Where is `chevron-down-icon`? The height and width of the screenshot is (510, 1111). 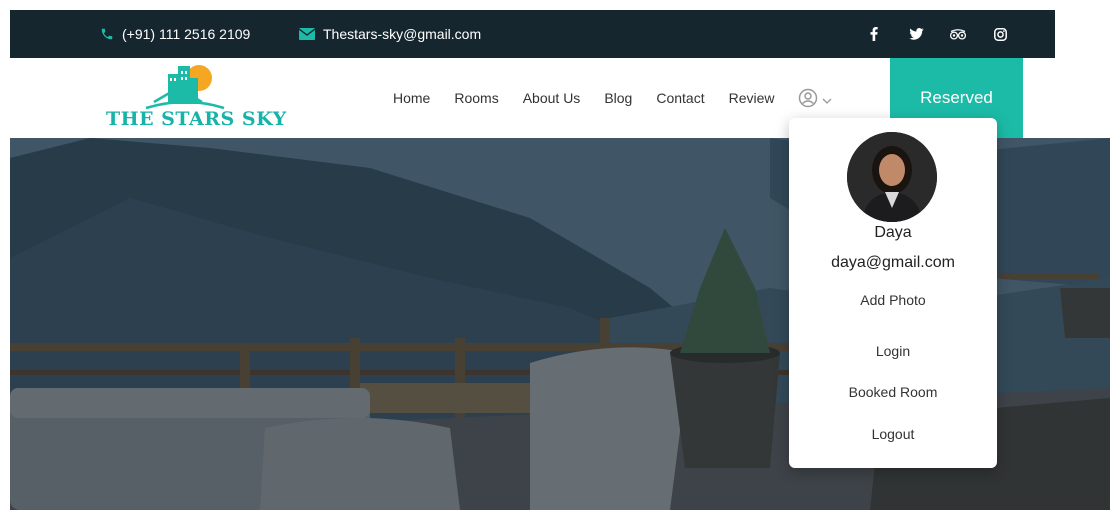
chevron-down-icon is located at coordinates (827, 101).